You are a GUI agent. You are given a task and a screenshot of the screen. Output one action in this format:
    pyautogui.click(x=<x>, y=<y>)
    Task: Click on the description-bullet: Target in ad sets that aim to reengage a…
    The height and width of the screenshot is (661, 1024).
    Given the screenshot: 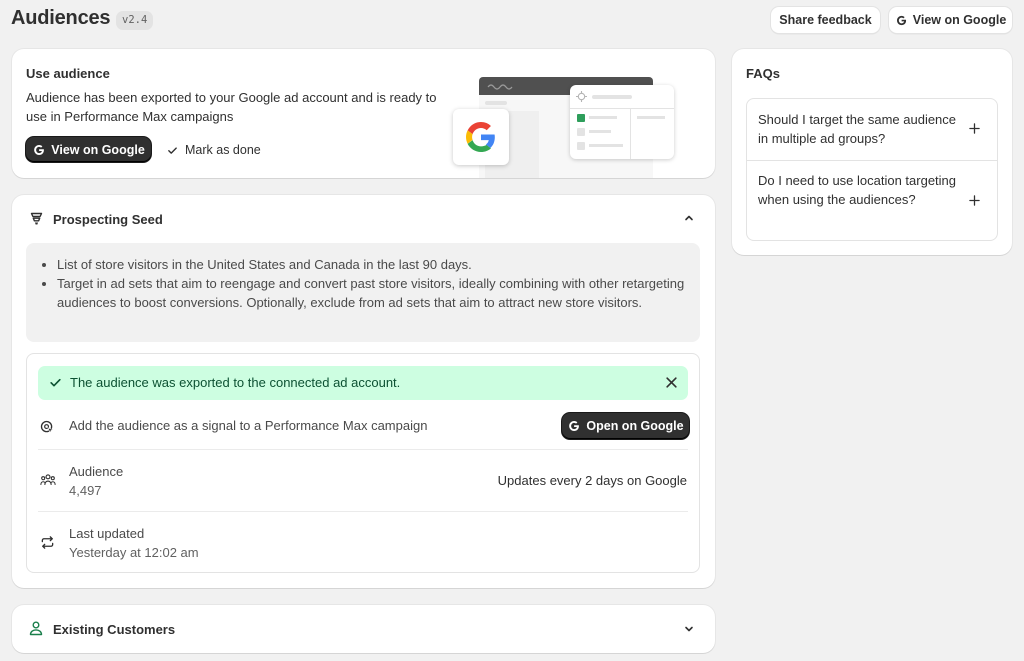 What is the action you would take?
    pyautogui.click(x=372, y=293)
    